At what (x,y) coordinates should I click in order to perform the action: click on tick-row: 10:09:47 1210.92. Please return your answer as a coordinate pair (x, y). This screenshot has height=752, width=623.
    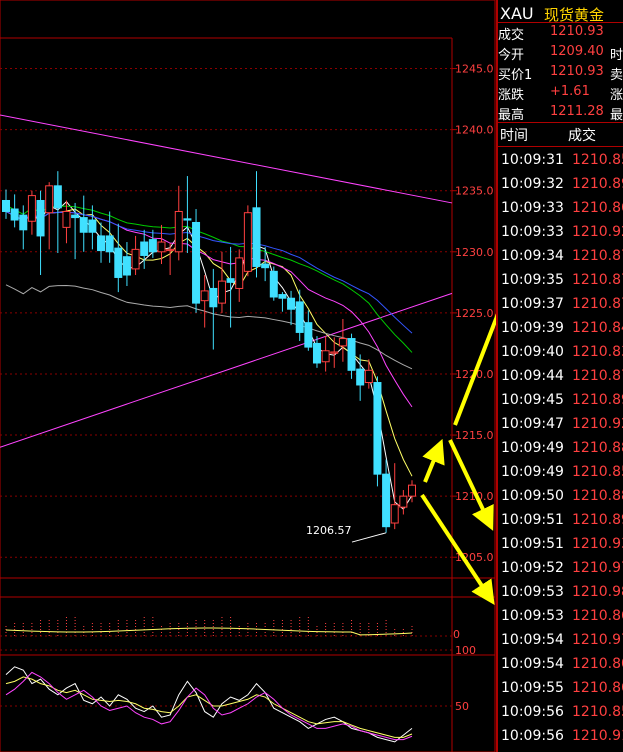
    Looking at the image, I should click on (559, 426).